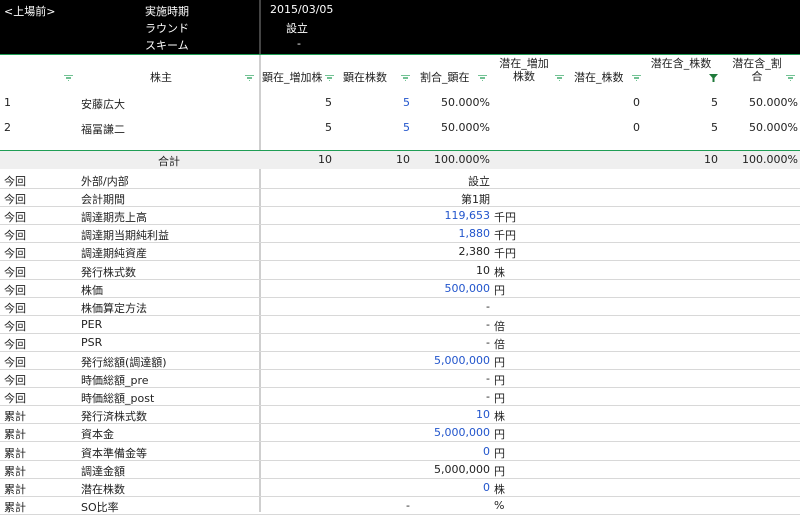 The width and height of the screenshot is (800, 515). I want to click on detail-value: 1,880, so click(435, 233).